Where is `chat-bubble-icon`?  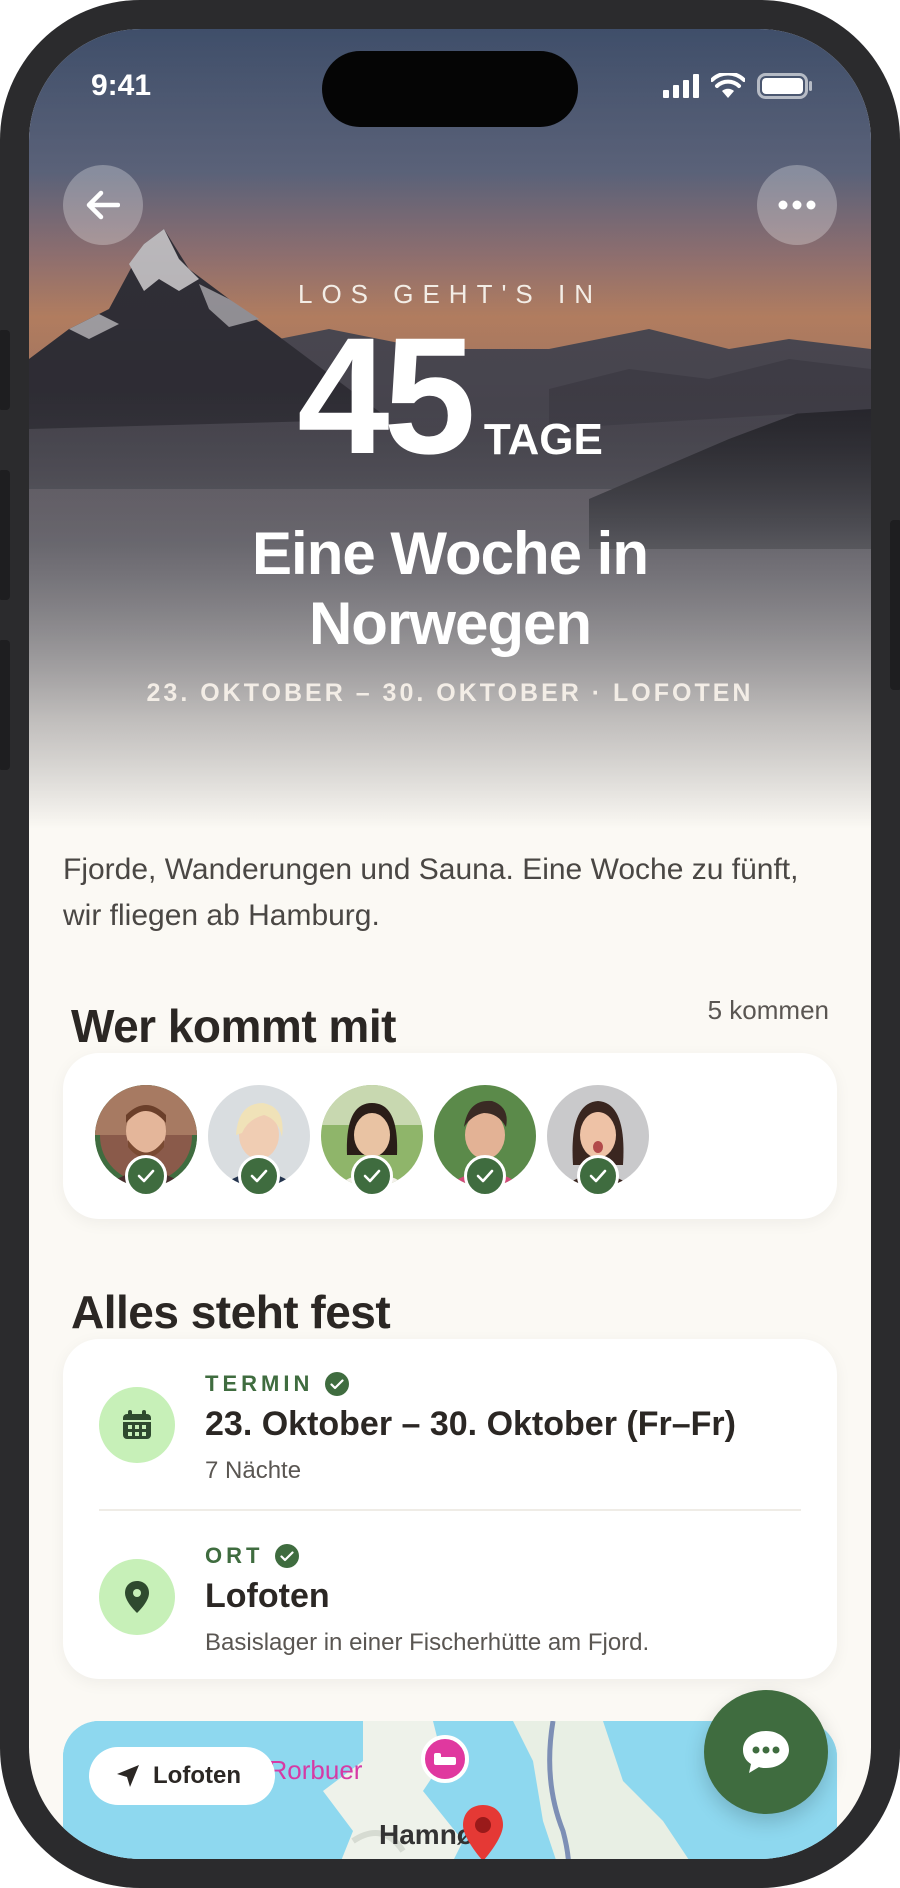 chat-bubble-icon is located at coordinates (766, 1752).